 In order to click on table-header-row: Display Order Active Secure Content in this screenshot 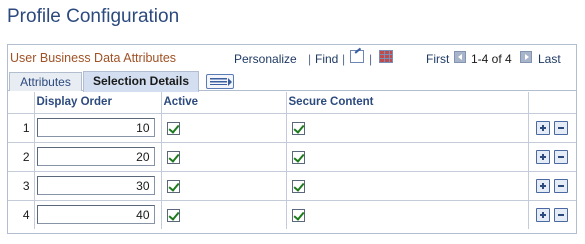, I will do `click(292, 103)`.